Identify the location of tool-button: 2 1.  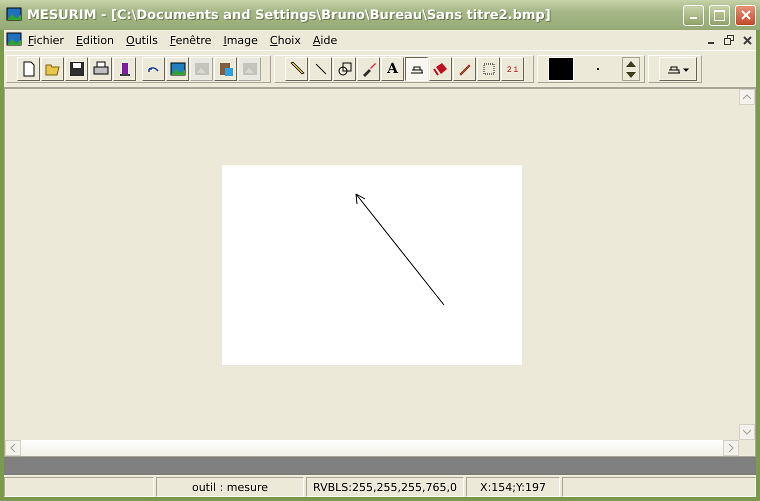
(512, 69).